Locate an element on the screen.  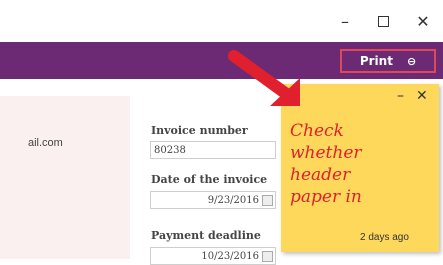
window-minimize-button: – is located at coordinates (345, 21).